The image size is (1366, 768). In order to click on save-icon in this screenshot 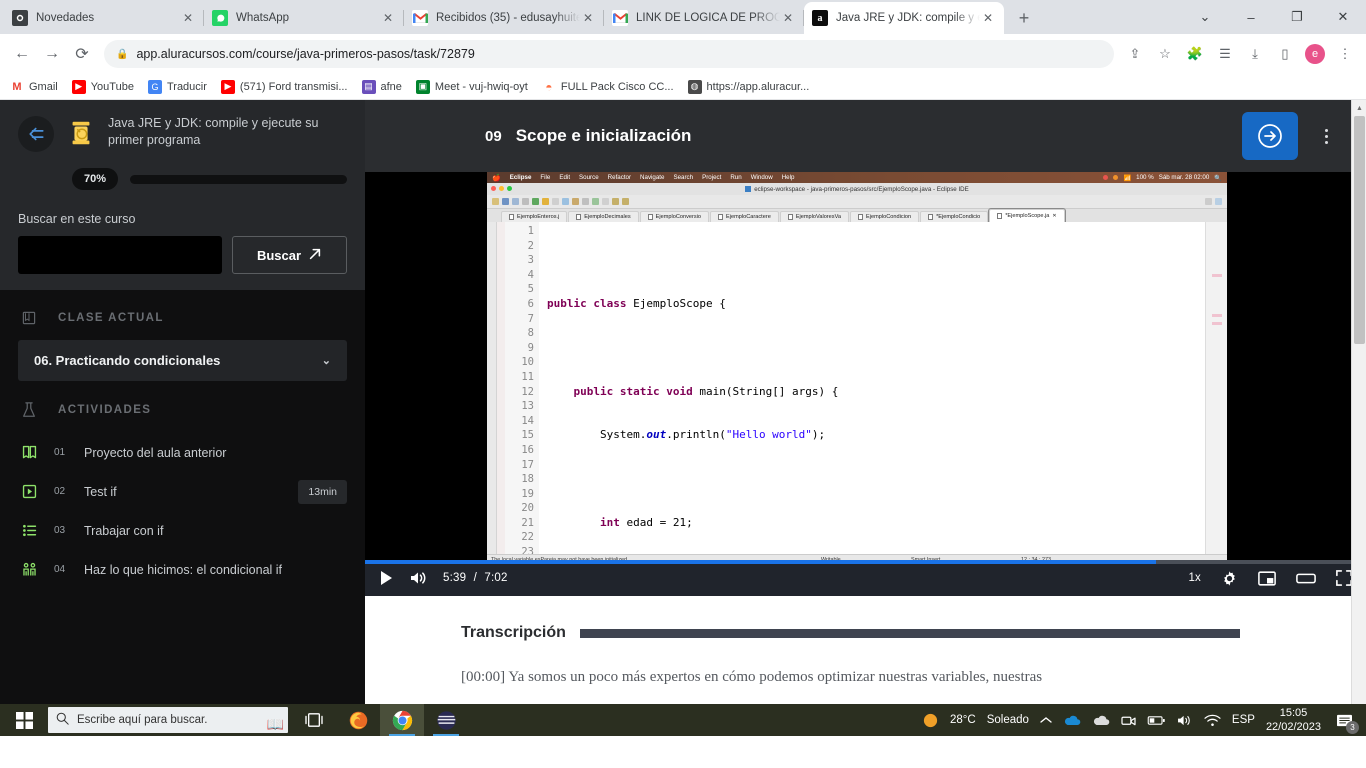, I will do `click(505, 201)`.